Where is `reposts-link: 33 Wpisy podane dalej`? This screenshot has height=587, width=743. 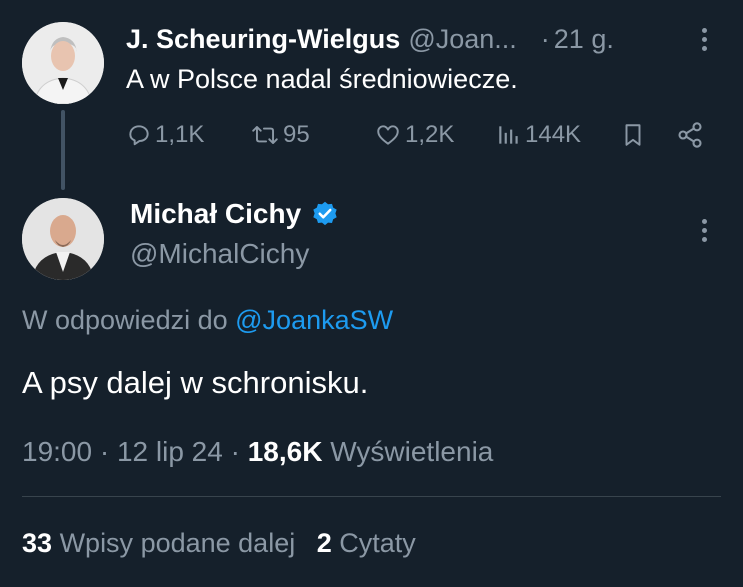 reposts-link: 33 Wpisy podane dalej is located at coordinates (158, 543).